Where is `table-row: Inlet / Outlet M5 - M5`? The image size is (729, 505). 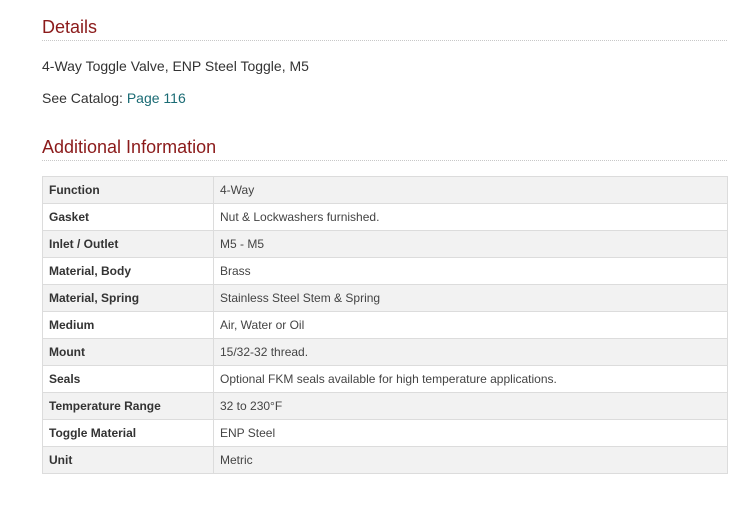
table-row: Inlet / Outlet M5 - M5 is located at coordinates (385, 244).